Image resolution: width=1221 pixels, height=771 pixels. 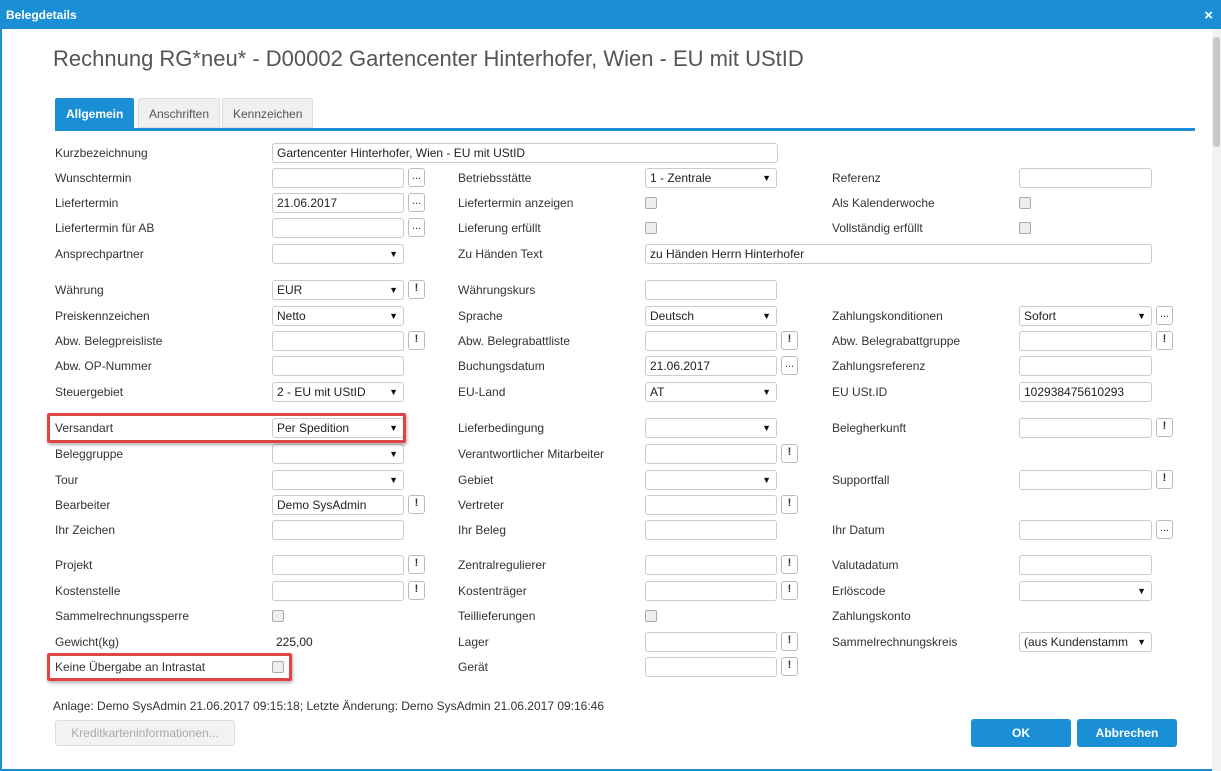 What do you see at coordinates (1085, 366) in the screenshot?
I see `zahlungsreferenz-input` at bounding box center [1085, 366].